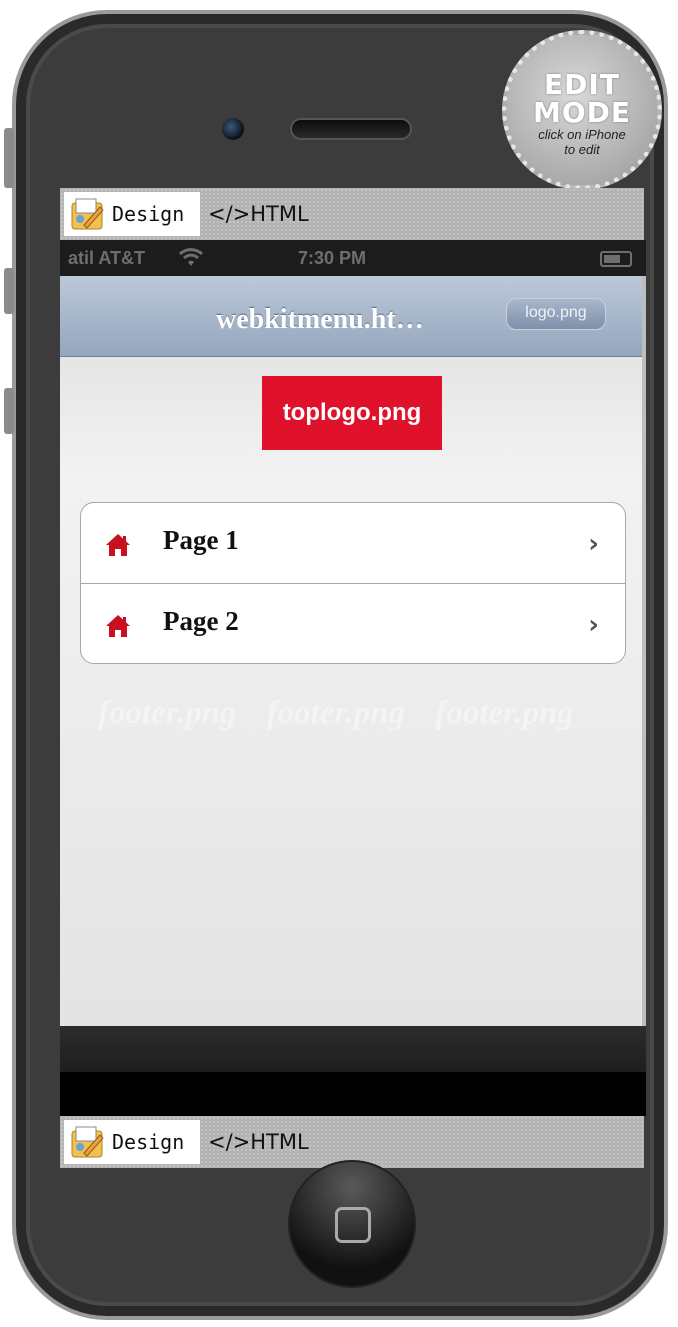  I want to click on navigation-bar: webkitmenu.ht… logo.png, so click(353, 316).